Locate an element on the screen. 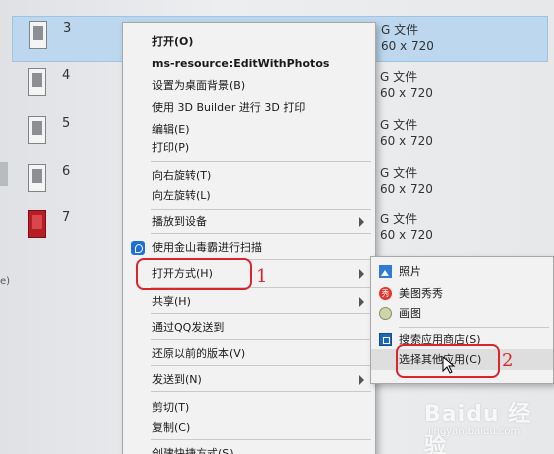  store-icon is located at coordinates (385, 339).